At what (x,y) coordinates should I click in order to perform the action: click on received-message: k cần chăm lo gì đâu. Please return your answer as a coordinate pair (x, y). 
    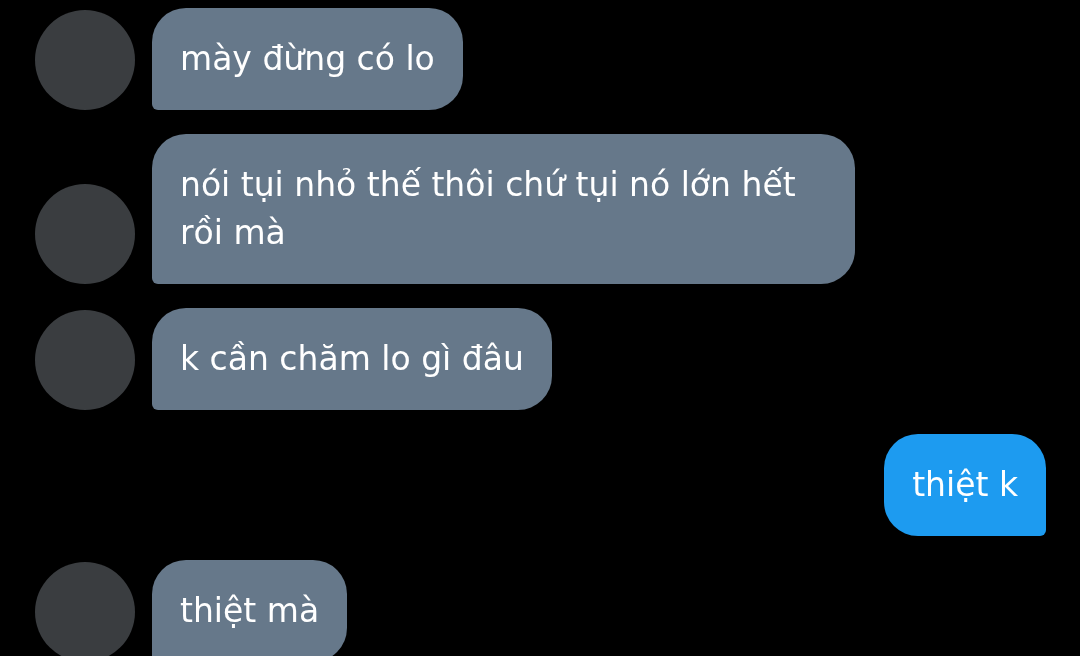
    Looking at the image, I should click on (352, 359).